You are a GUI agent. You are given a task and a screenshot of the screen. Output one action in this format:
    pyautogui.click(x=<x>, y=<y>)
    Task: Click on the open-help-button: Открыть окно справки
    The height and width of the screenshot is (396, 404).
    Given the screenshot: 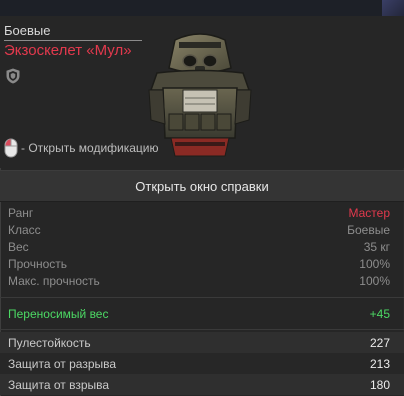 What is the action you would take?
    pyautogui.click(x=202, y=186)
    